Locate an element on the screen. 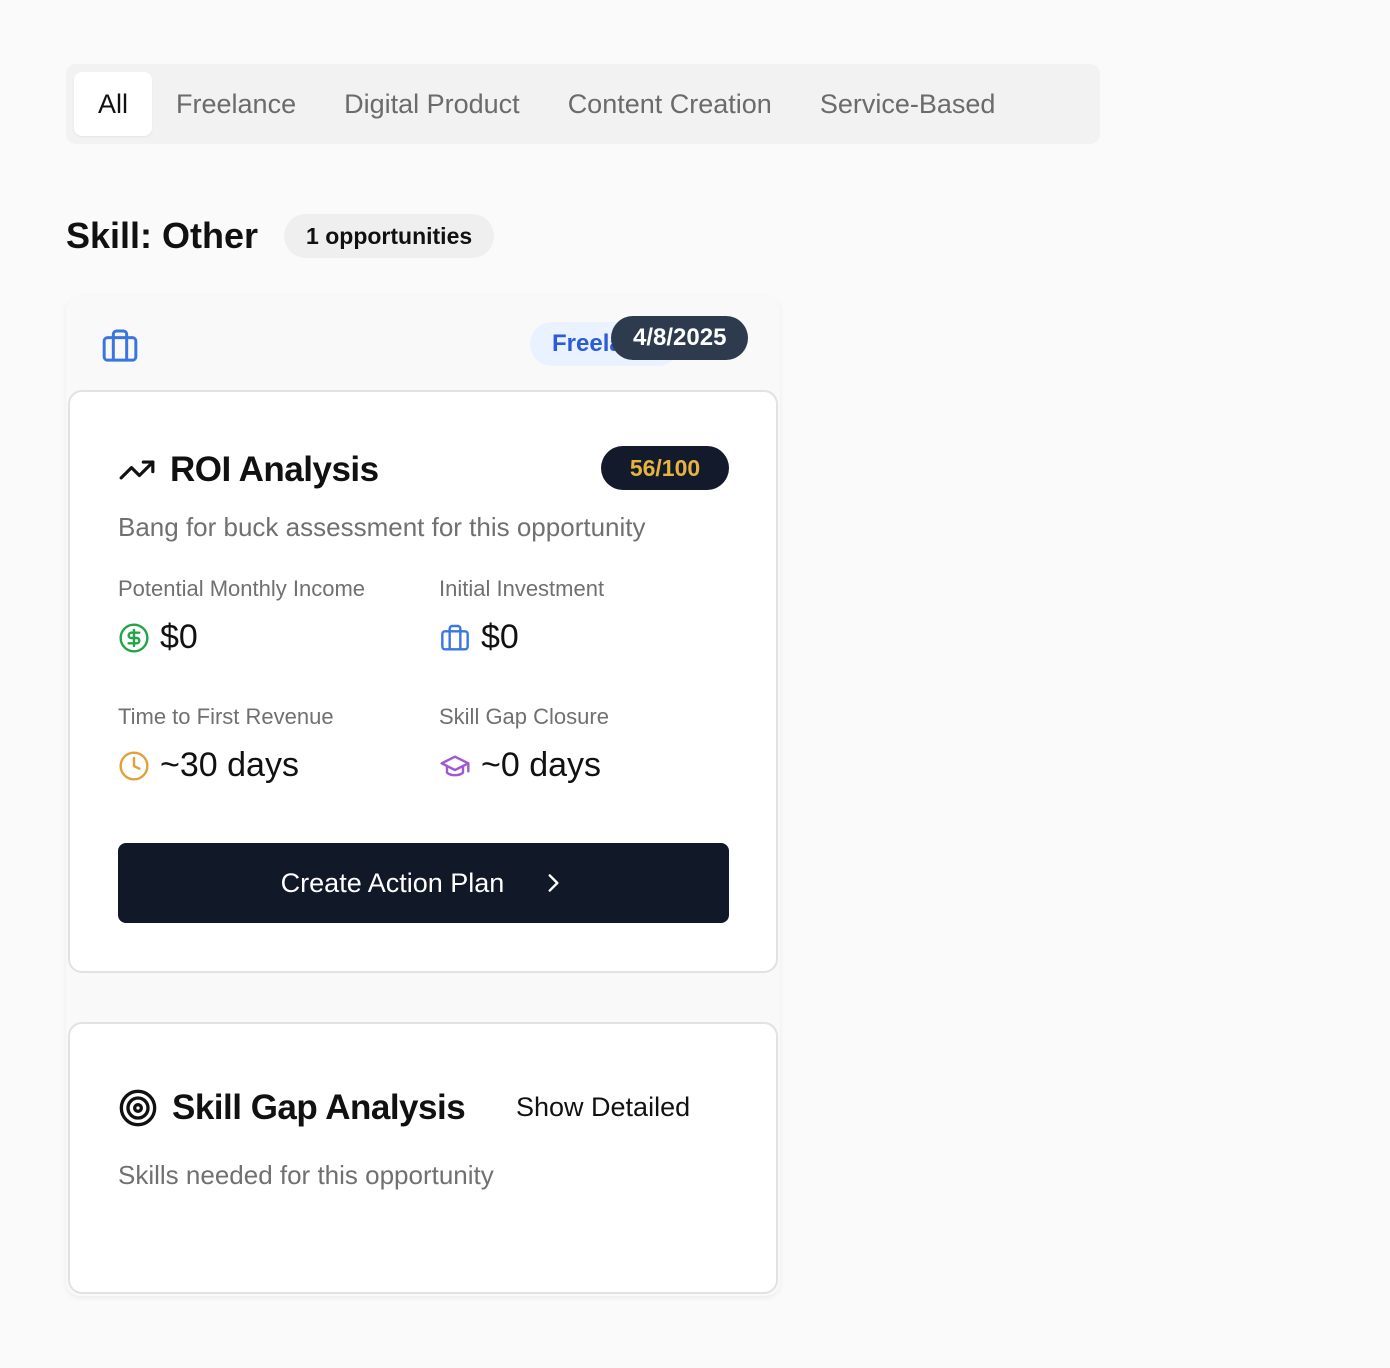 The height and width of the screenshot is (1368, 1390). metric-value: ~30 days is located at coordinates (229, 765).